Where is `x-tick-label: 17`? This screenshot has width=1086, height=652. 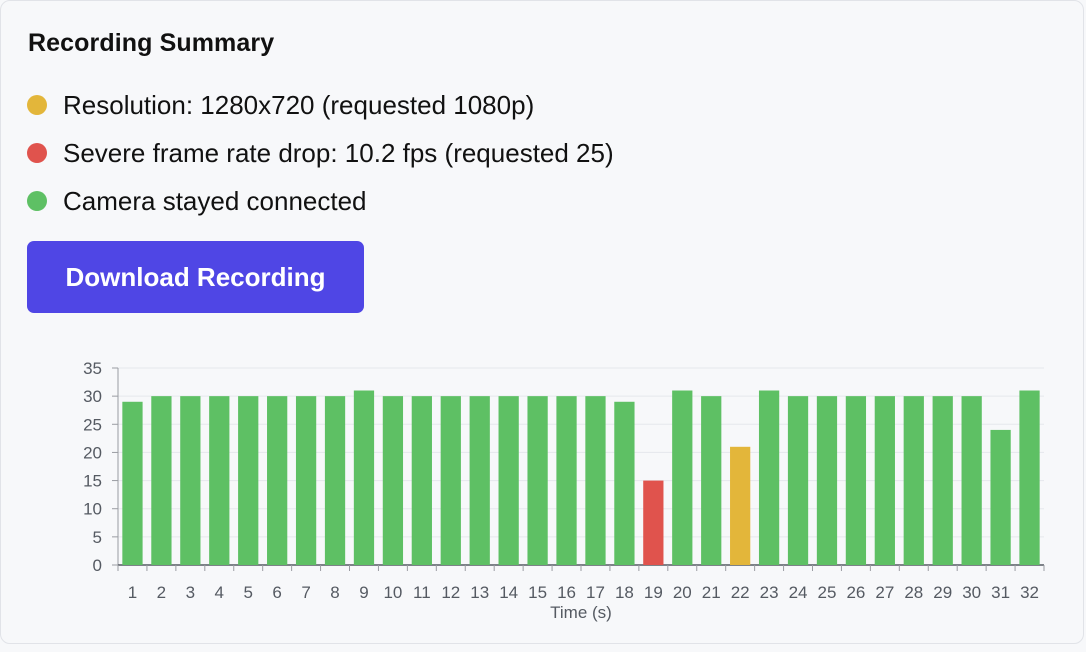 x-tick-label: 17 is located at coordinates (595, 592).